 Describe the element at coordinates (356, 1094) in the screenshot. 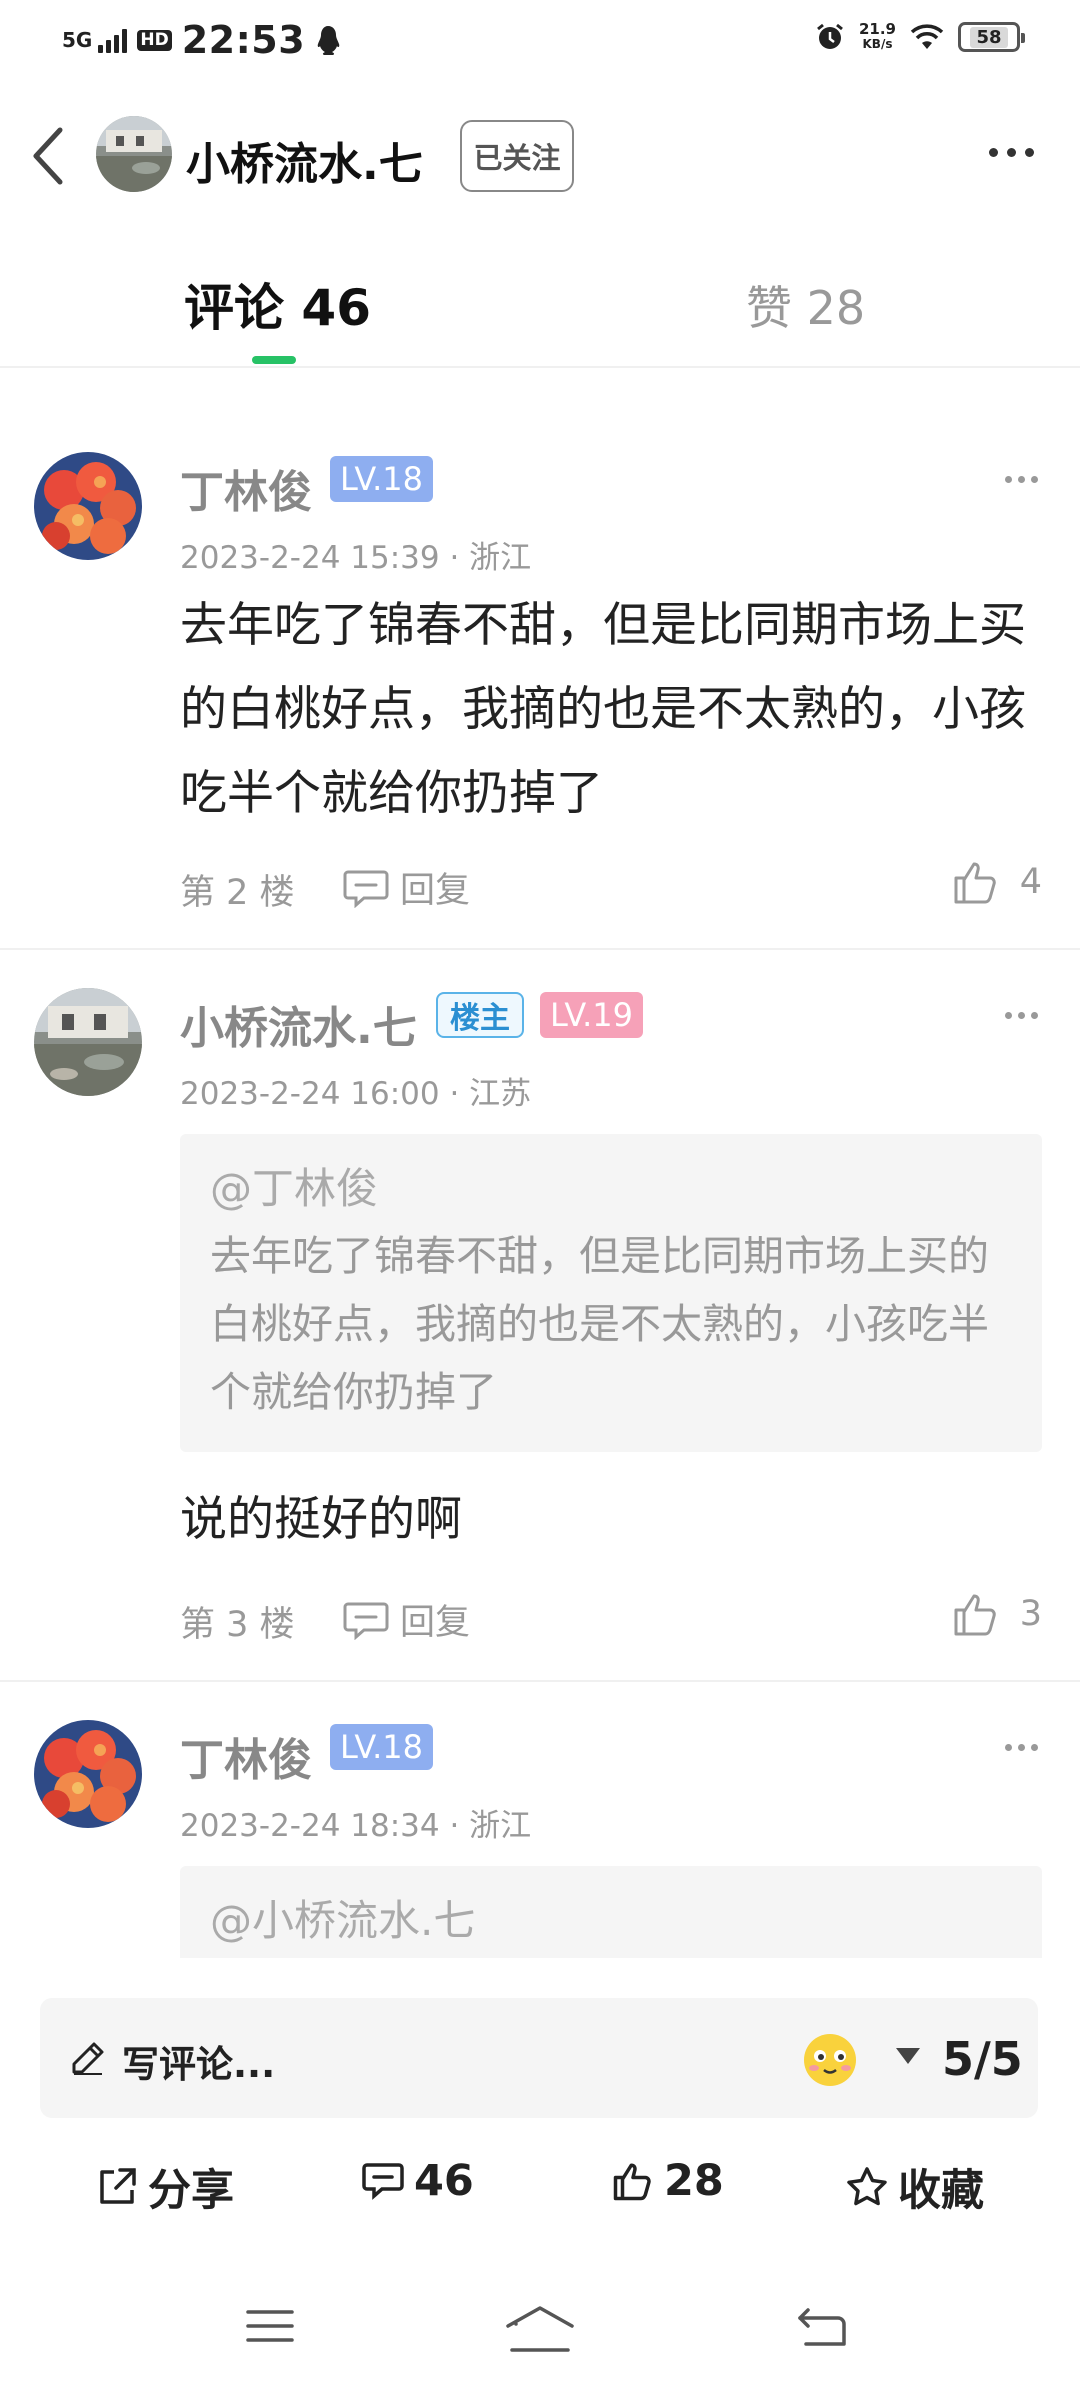

I see `comment-meta: 2023-2-24 16:00 · 江苏` at that location.